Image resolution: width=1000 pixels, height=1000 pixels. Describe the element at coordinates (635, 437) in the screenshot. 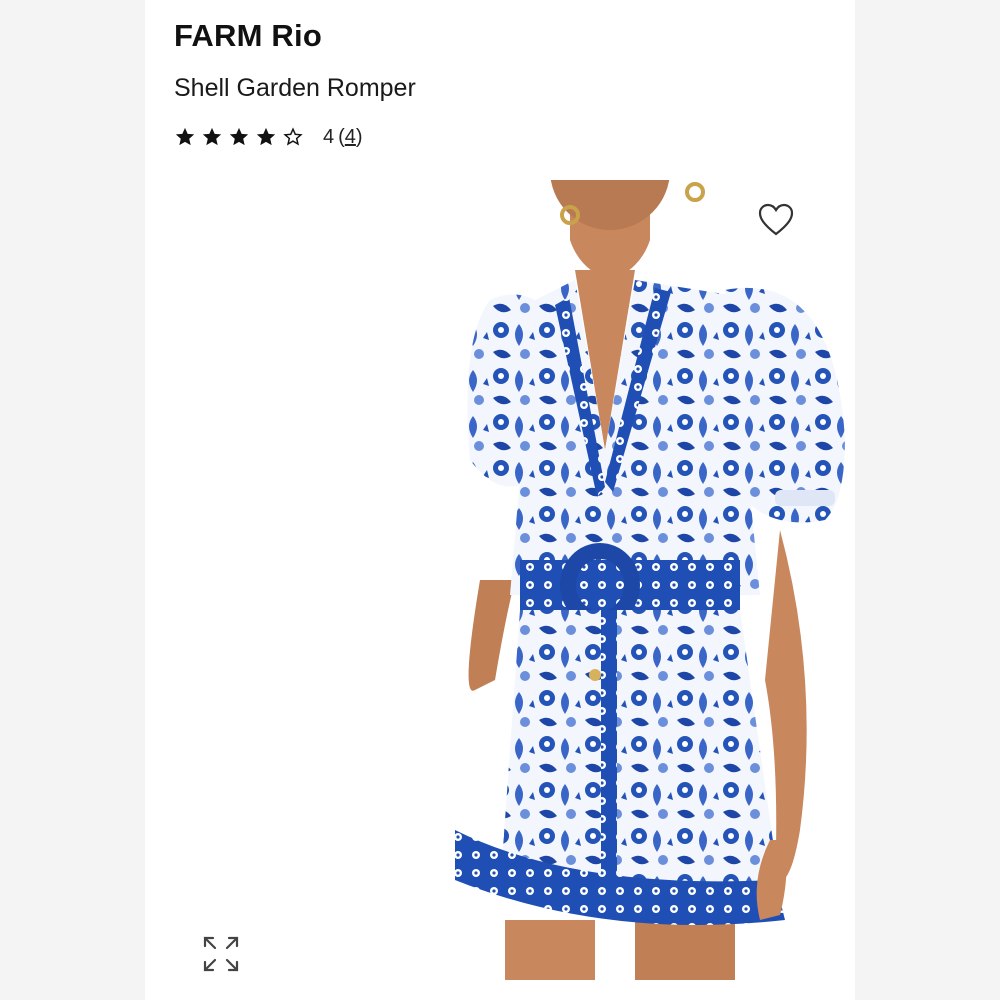

I see `romper-bodice` at that location.